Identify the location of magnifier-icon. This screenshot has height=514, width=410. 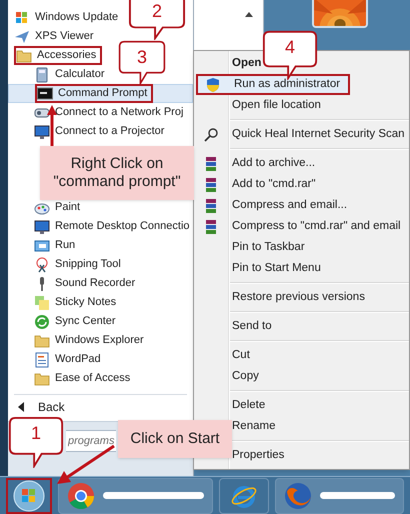
(211, 134).